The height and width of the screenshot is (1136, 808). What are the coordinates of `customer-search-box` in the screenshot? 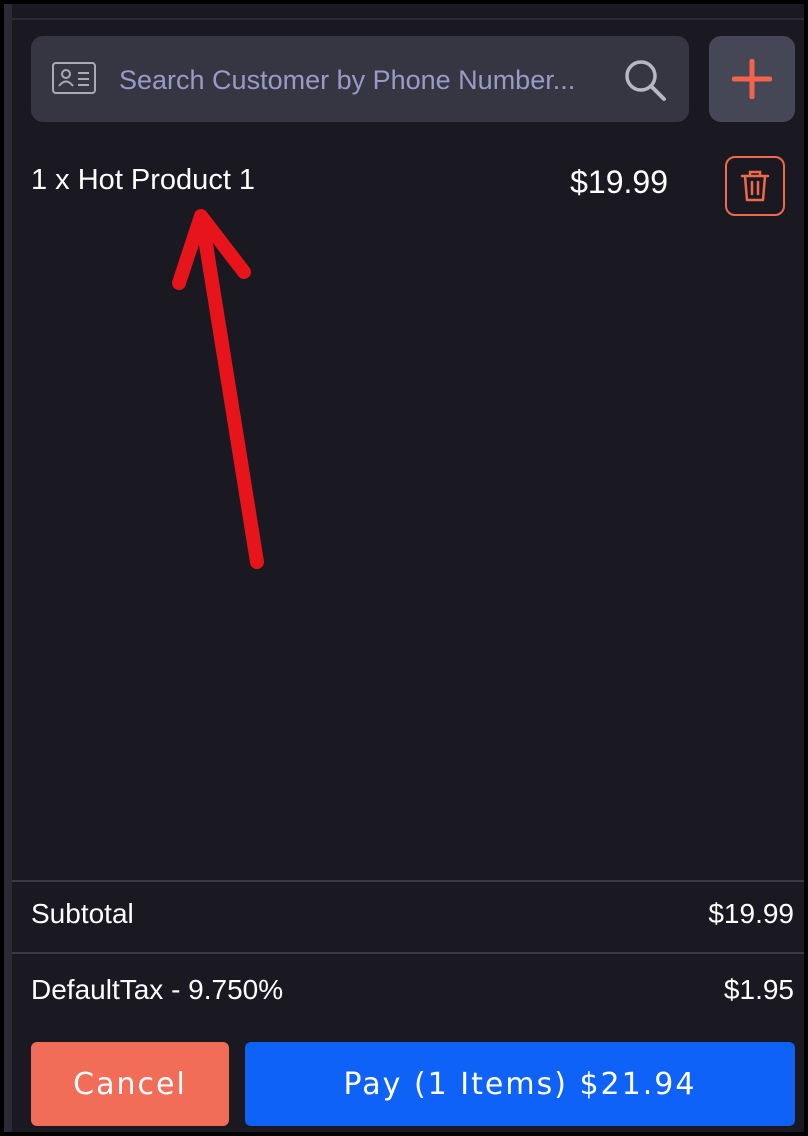 It's located at (360, 79).